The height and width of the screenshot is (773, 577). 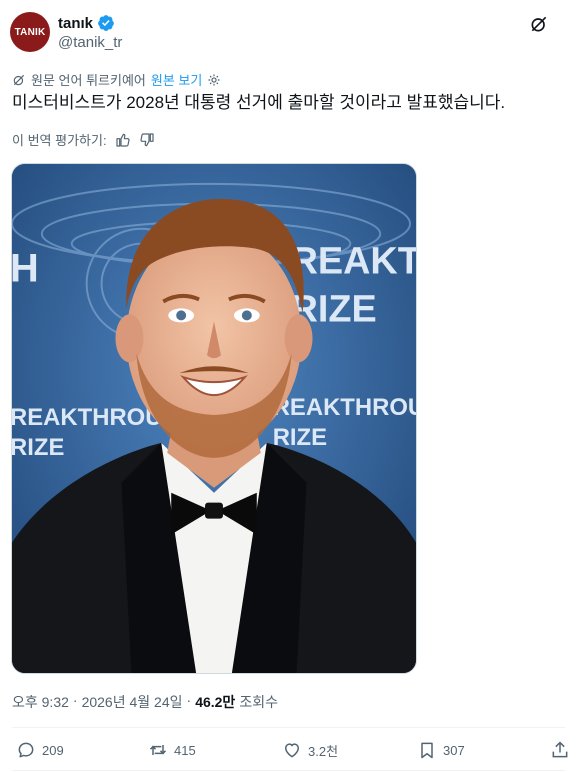 What do you see at coordinates (215, 702) in the screenshot?
I see `views-count: 46.2만` at bounding box center [215, 702].